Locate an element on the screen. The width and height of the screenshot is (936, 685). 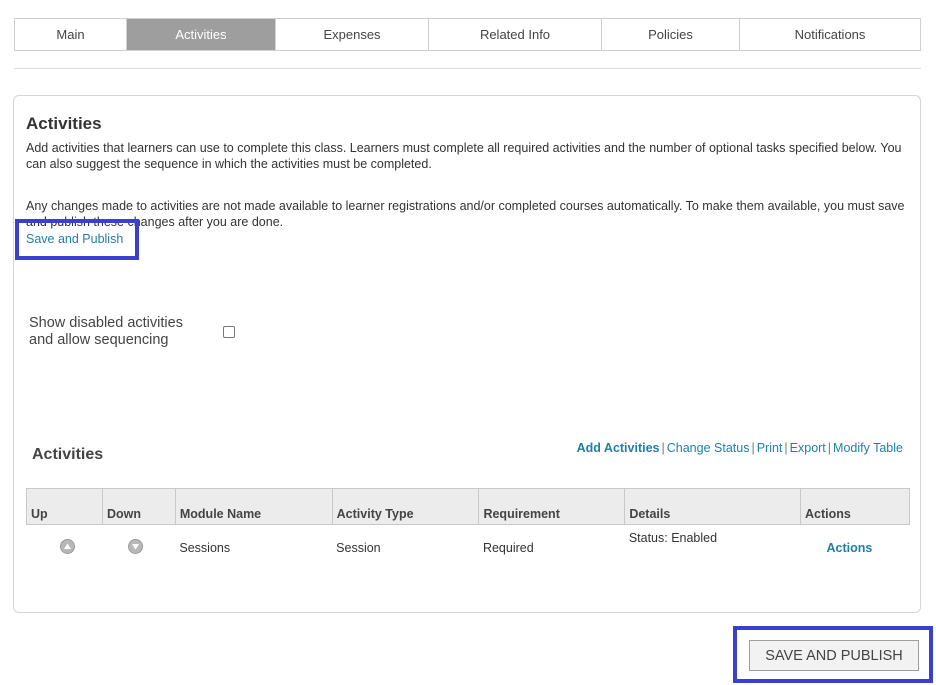
modify-table-link: Modify Table is located at coordinates (868, 448).